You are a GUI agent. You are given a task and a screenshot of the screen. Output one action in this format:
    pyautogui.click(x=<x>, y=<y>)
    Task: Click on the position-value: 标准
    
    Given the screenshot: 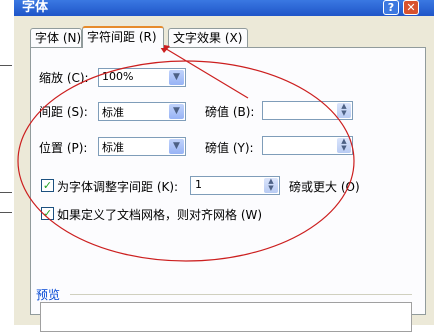 What is the action you would take?
    pyautogui.click(x=113, y=147)
    